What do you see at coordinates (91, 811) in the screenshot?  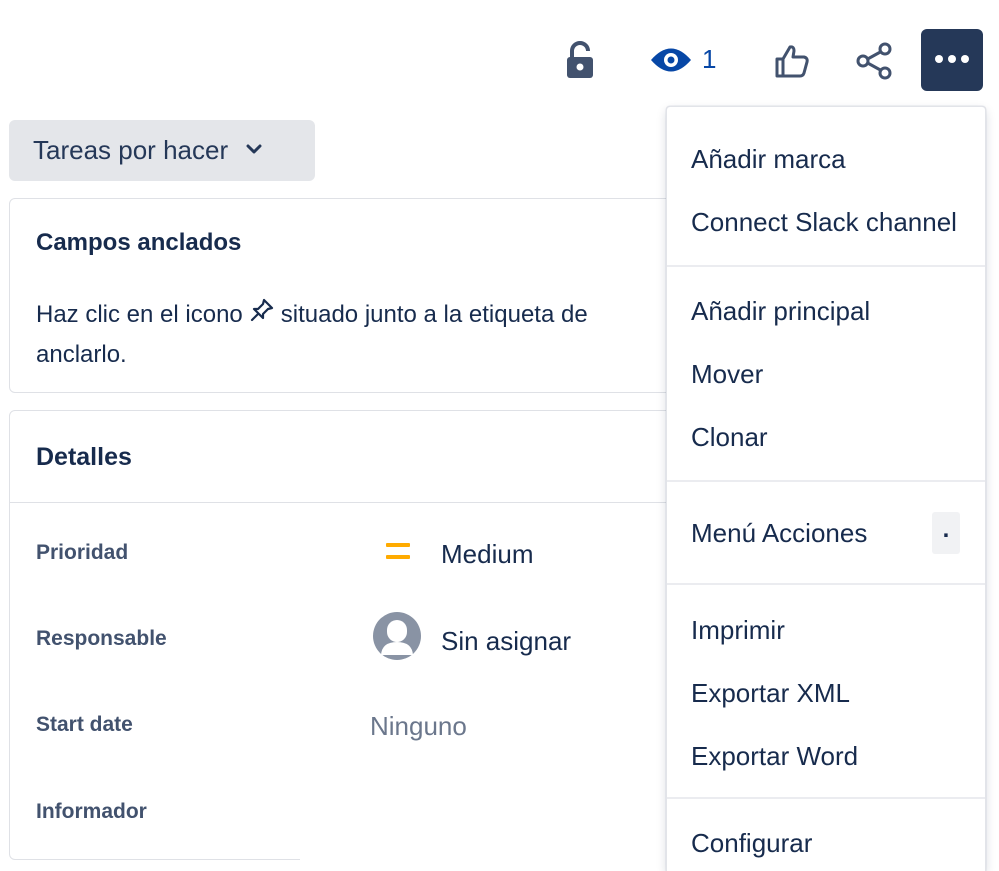 I see `field-label-reporter: Informador` at bounding box center [91, 811].